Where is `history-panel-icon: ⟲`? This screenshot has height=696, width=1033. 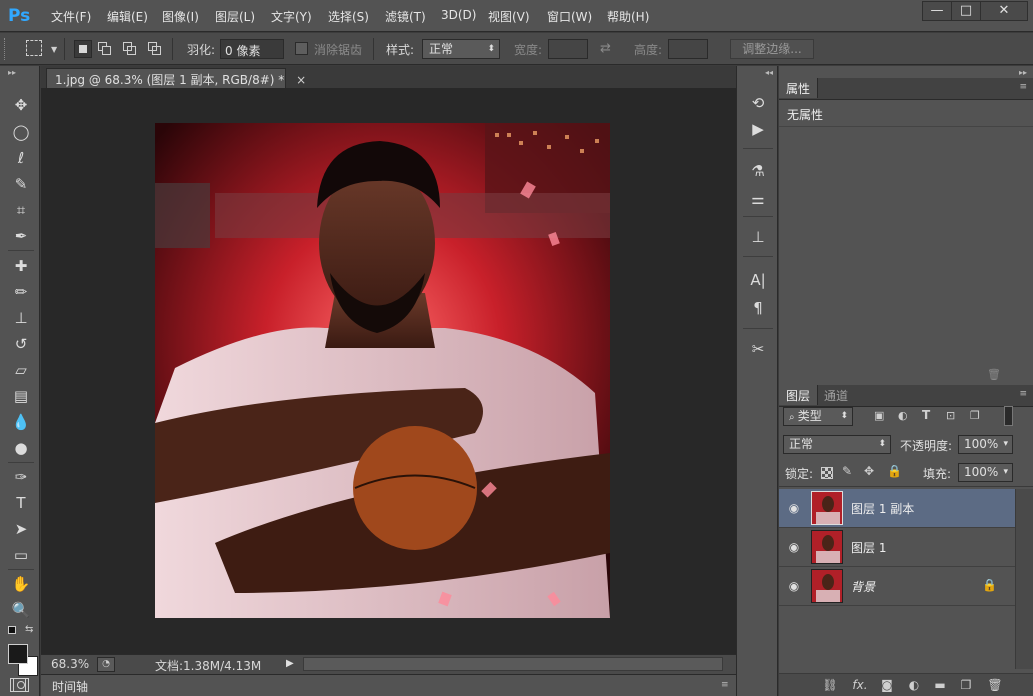 history-panel-icon: ⟲ is located at coordinates (758, 103).